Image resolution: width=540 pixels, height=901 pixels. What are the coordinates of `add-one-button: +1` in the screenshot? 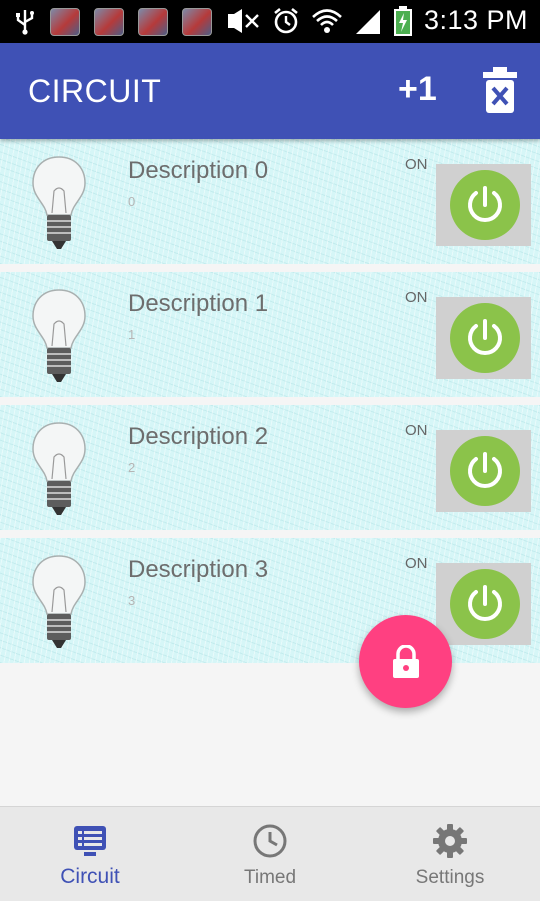 It's located at (417, 89).